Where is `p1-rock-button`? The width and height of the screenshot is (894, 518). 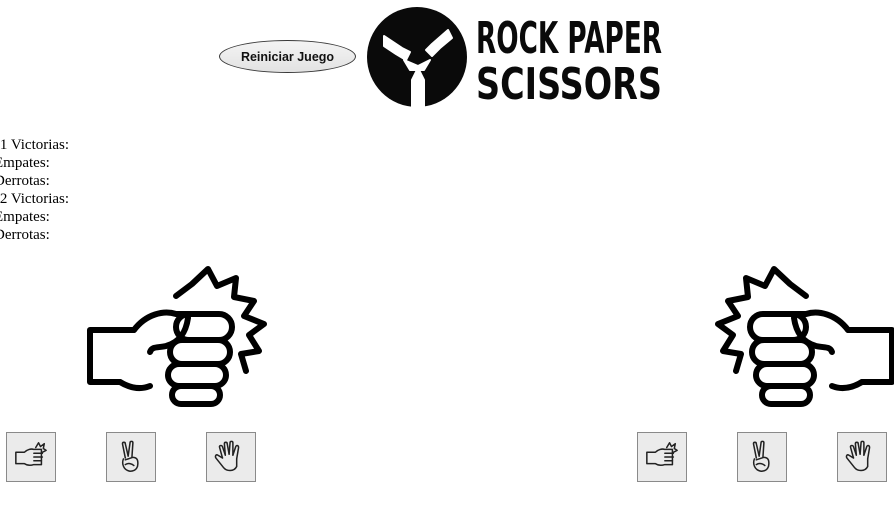
p1-rock-button is located at coordinates (31, 457).